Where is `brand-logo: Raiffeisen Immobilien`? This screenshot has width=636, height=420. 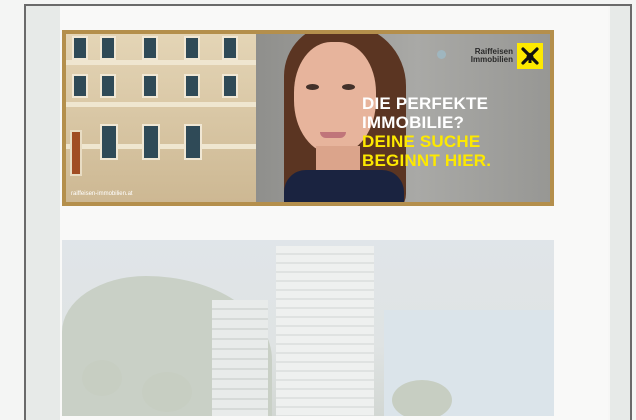 brand-logo: Raiffeisen Immobilien is located at coordinates (507, 56).